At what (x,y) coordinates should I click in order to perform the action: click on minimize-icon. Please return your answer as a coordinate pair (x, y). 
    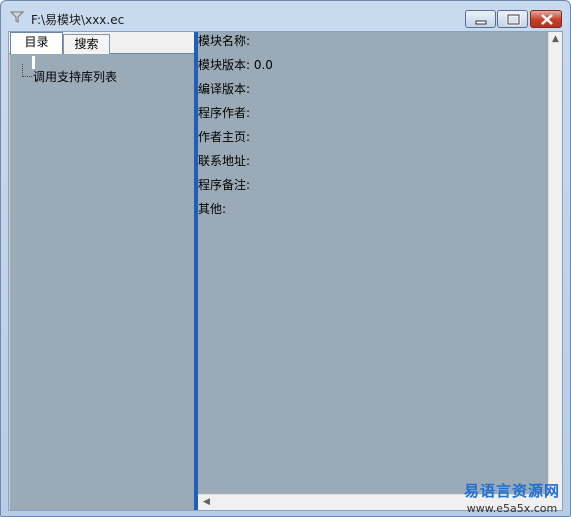
    Looking at the image, I should click on (481, 22).